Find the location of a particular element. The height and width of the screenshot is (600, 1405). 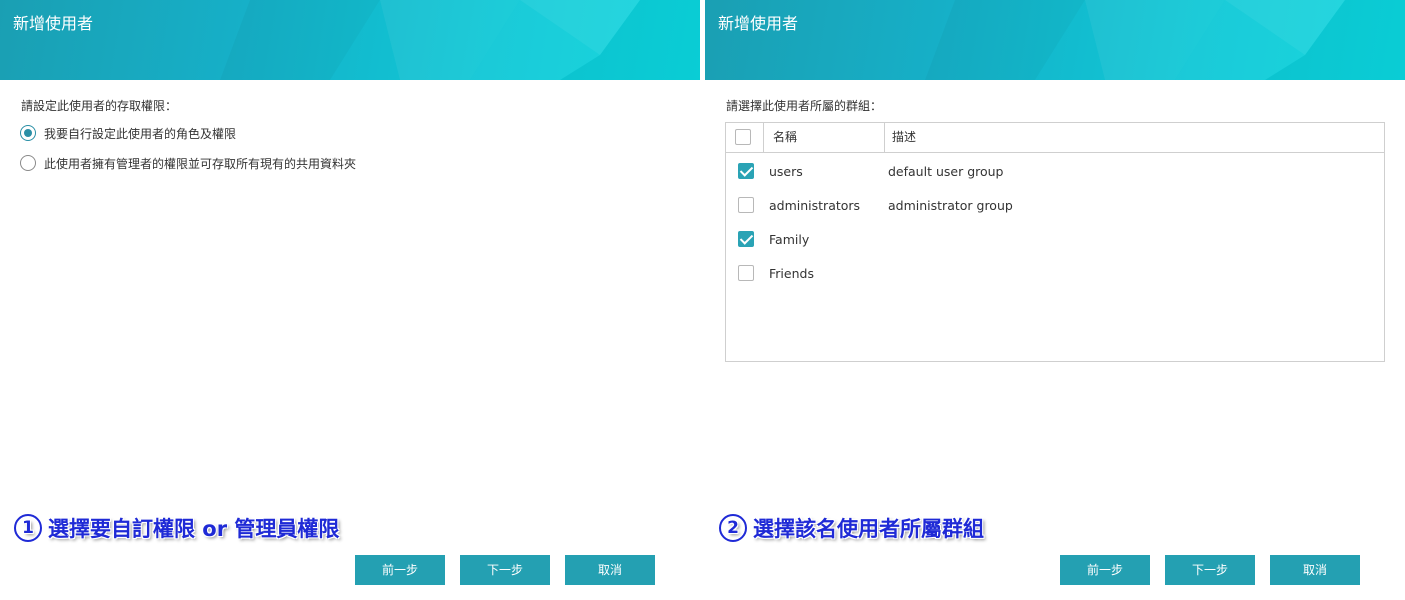

group-prompt: 請選擇此使用者所屬的群組： is located at coordinates (804, 106).